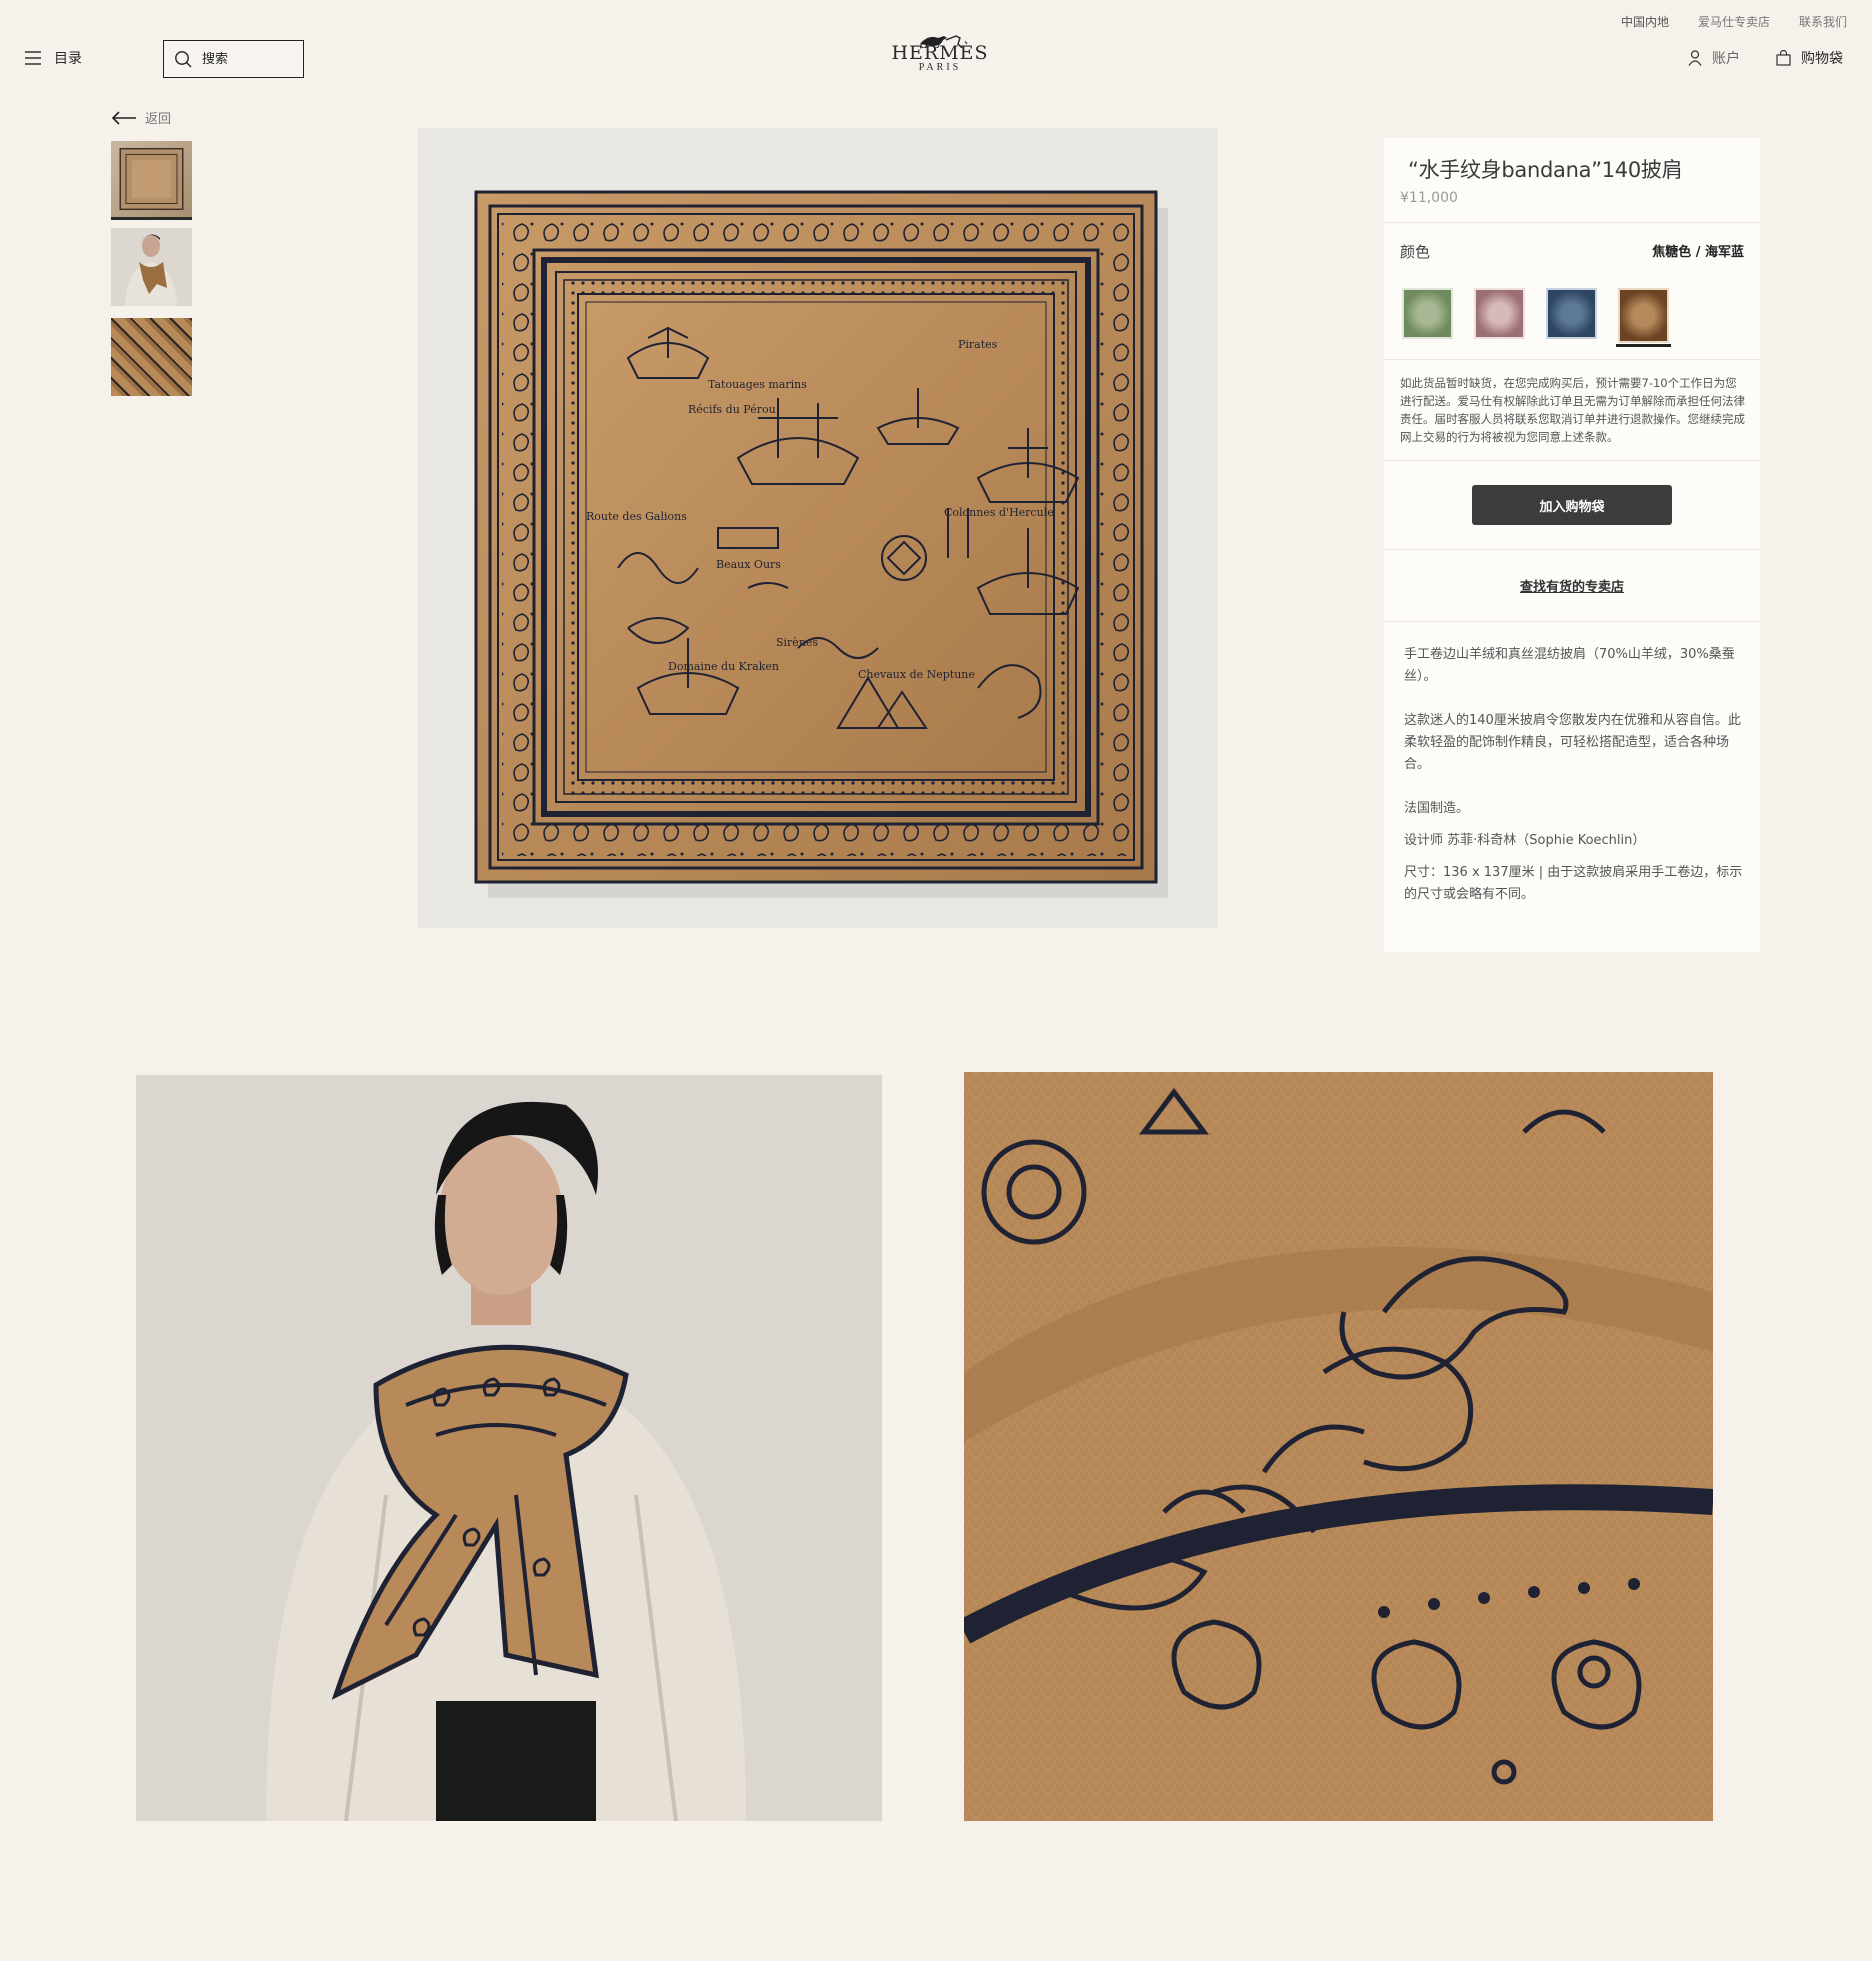 The image size is (1872, 1961). I want to click on region-link: 中国内地, so click(1645, 21).